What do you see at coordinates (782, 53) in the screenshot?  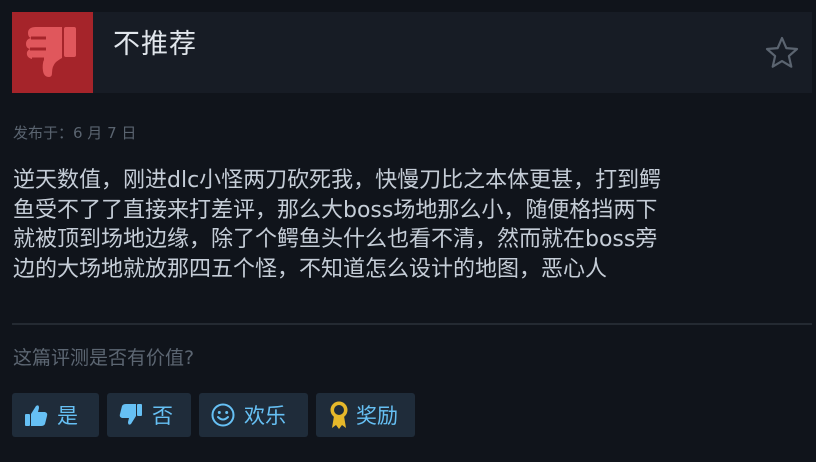 I see `star-icon` at bounding box center [782, 53].